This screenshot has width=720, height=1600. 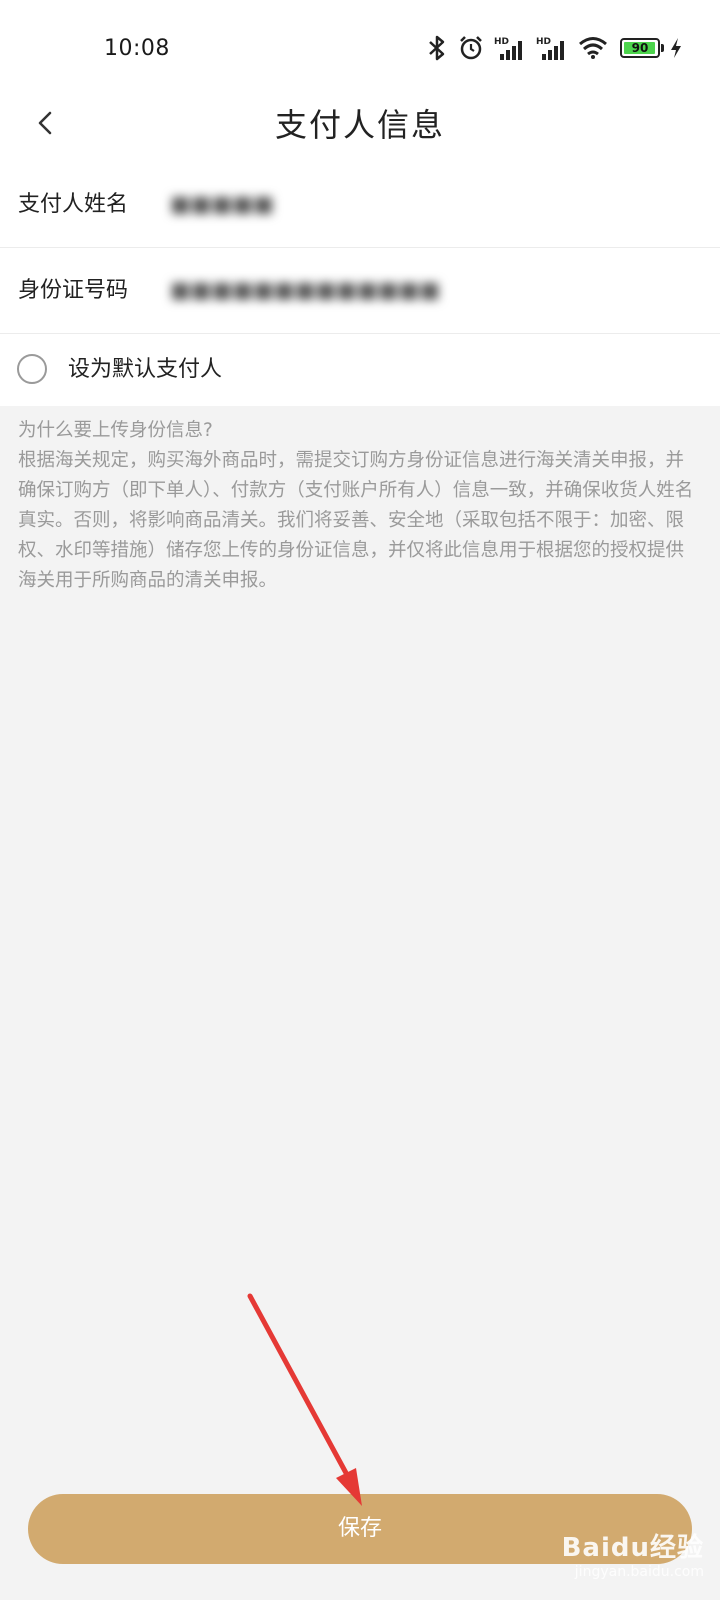 I want to click on watermark-brand: Baidu经验, so click(x=632, y=1548).